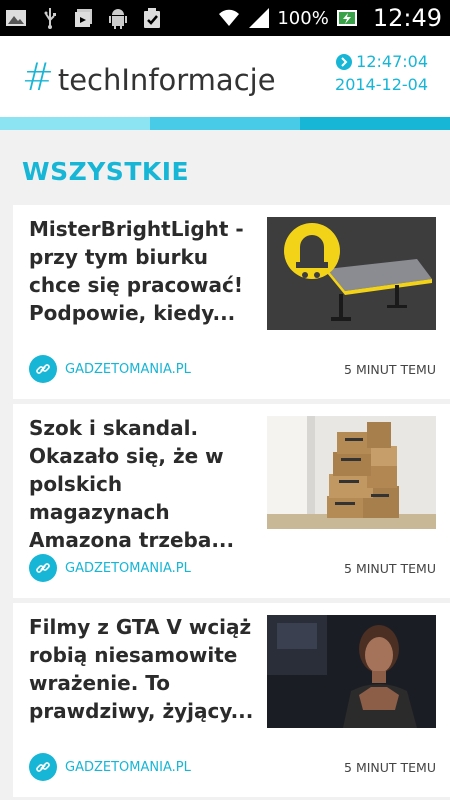 This screenshot has height=800, width=450. Describe the element at coordinates (344, 61) in the screenshot. I see `chevron-right-circle-icon` at that location.